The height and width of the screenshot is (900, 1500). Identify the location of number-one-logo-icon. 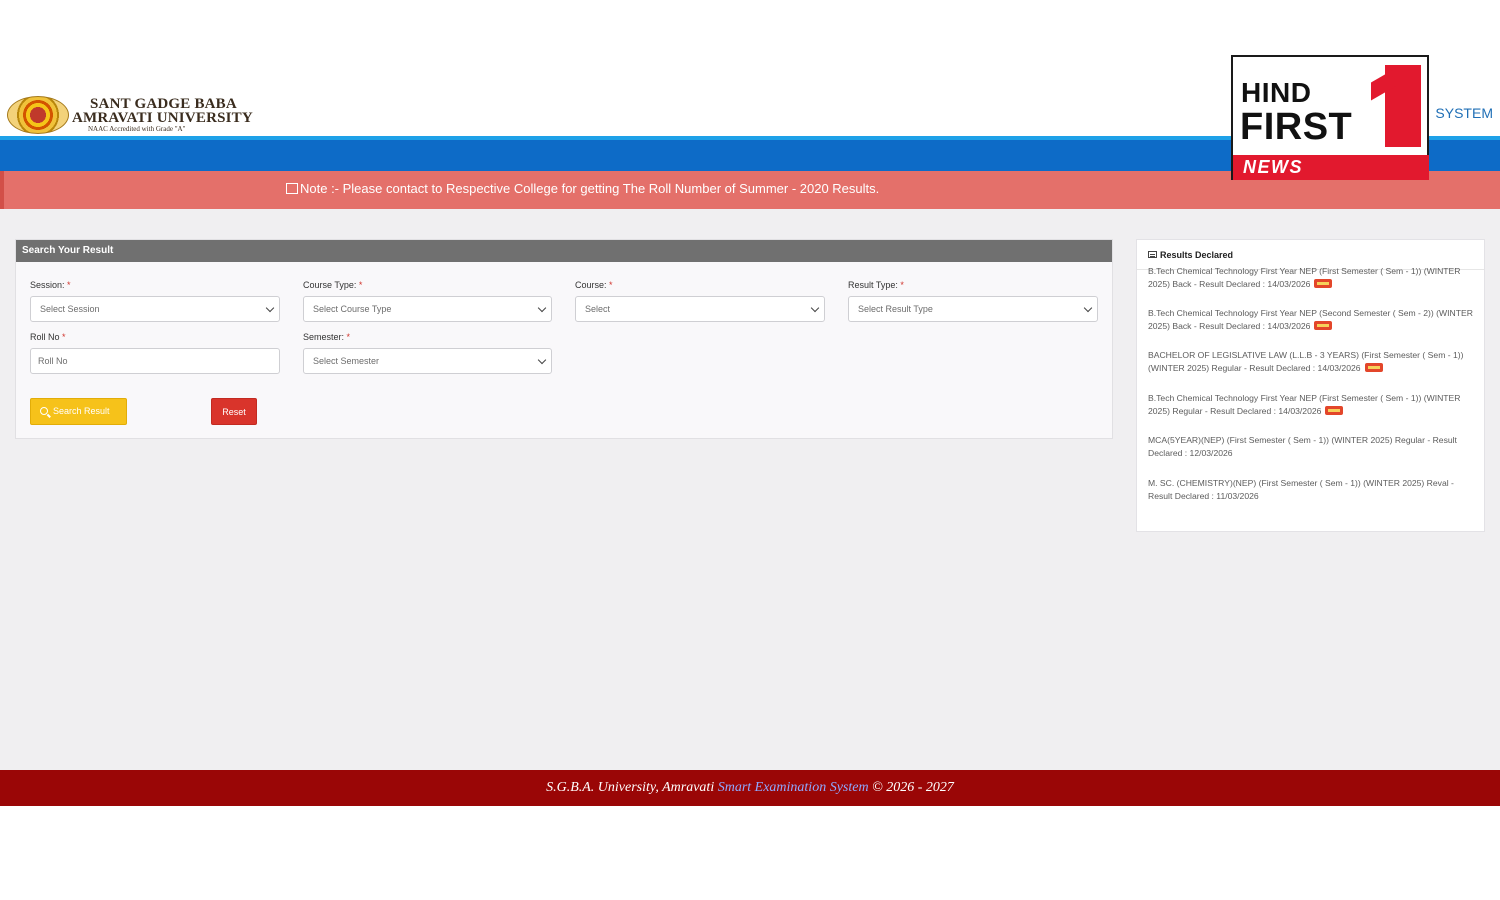
(1403, 106).